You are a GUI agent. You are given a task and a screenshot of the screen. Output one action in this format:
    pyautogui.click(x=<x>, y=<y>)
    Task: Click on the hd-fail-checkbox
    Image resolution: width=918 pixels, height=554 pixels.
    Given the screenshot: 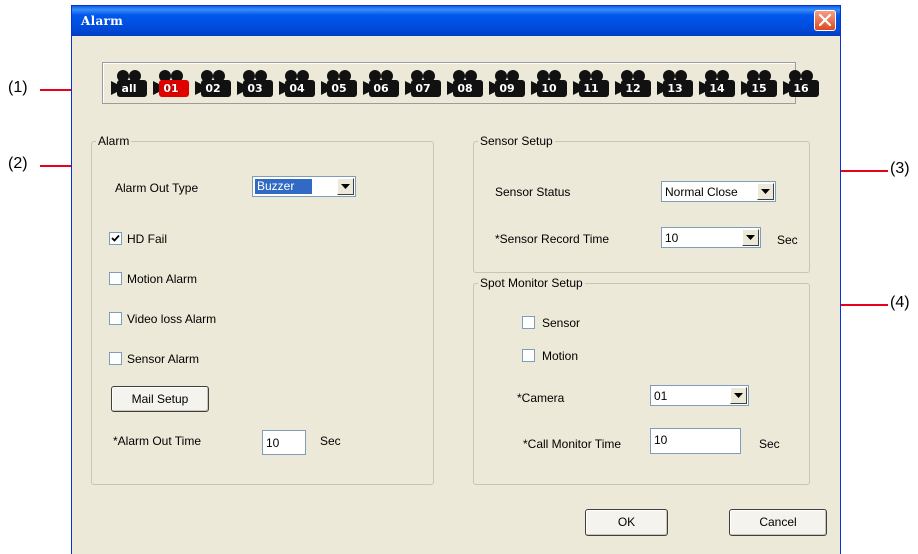 What is the action you would take?
    pyautogui.click(x=115, y=238)
    